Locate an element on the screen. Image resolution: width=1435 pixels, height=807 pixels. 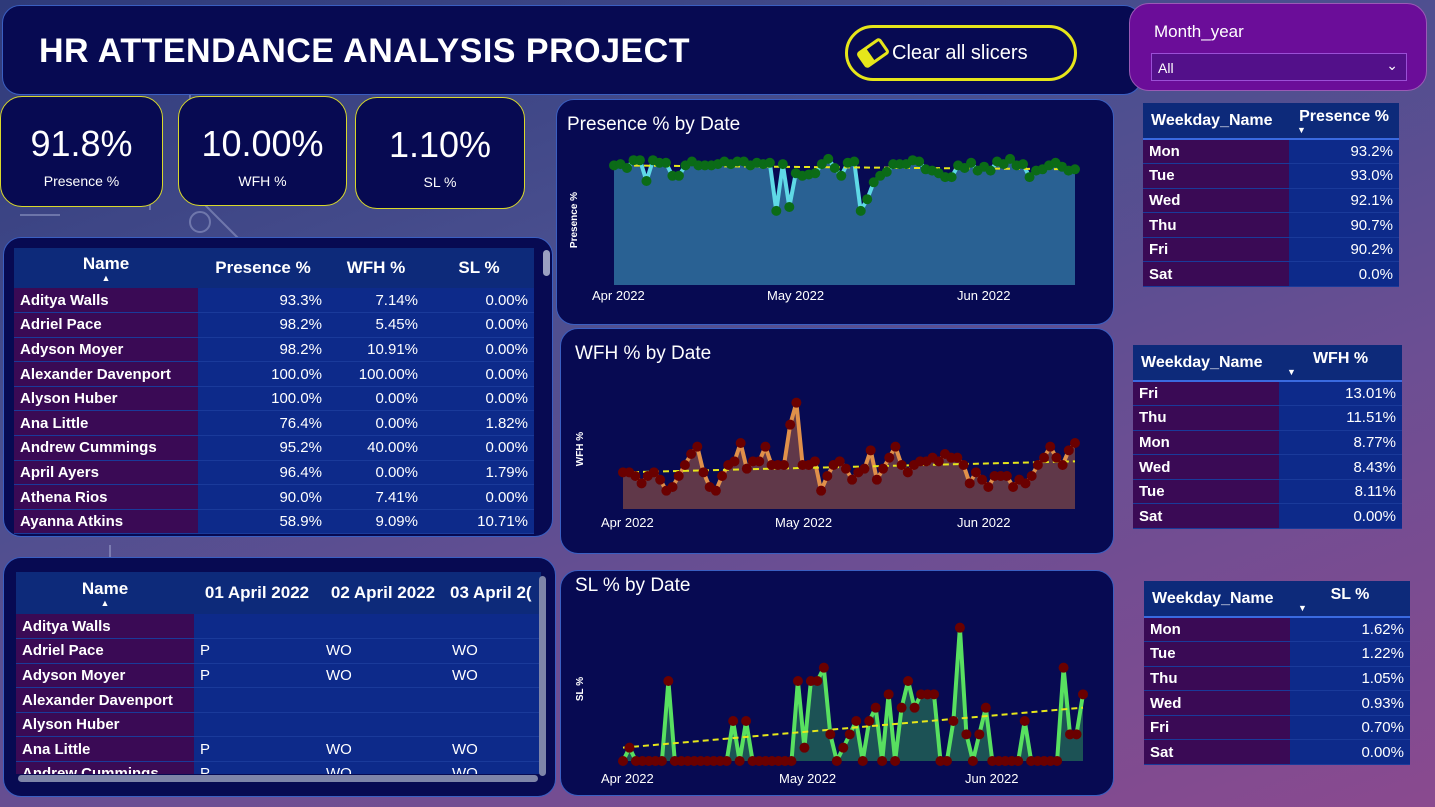
table-row: Tue 1.22% is located at coordinates (1277, 654).